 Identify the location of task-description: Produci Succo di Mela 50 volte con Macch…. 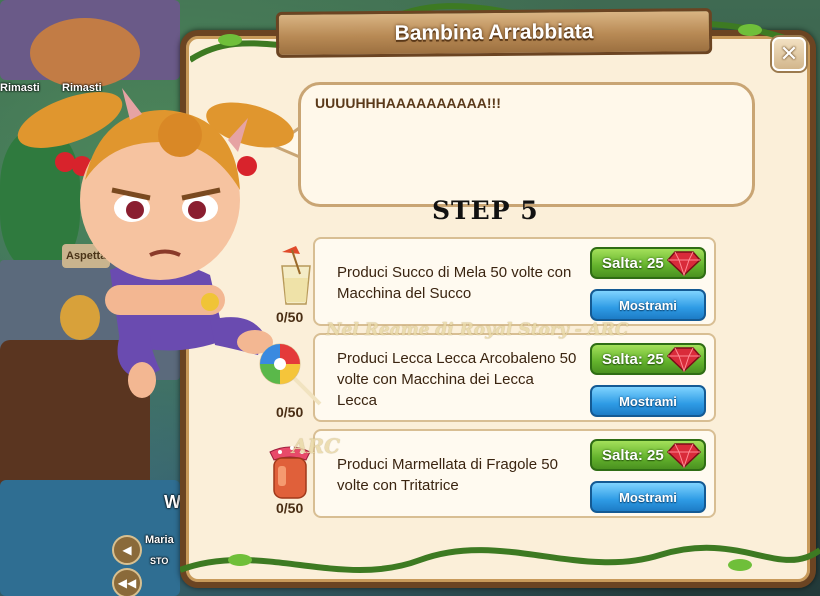
(454, 283).